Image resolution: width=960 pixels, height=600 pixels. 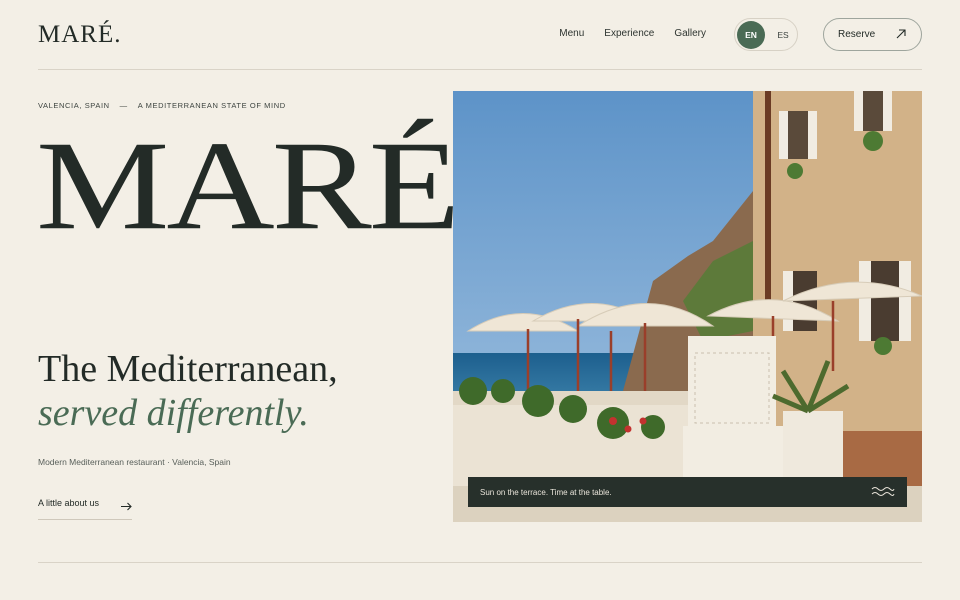 What do you see at coordinates (687, 492) in the screenshot?
I see `photo-caption: Sun on the terrace. Time at the table.` at bounding box center [687, 492].